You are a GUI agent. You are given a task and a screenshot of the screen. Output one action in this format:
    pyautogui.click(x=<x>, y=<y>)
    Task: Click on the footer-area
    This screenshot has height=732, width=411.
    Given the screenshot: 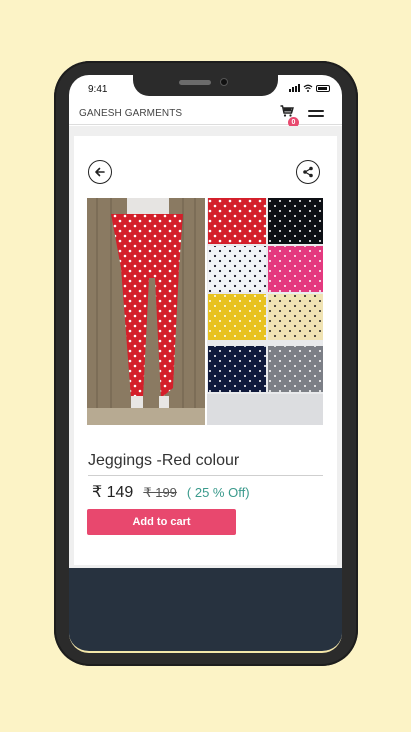 What is the action you would take?
    pyautogui.click(x=205, y=609)
    